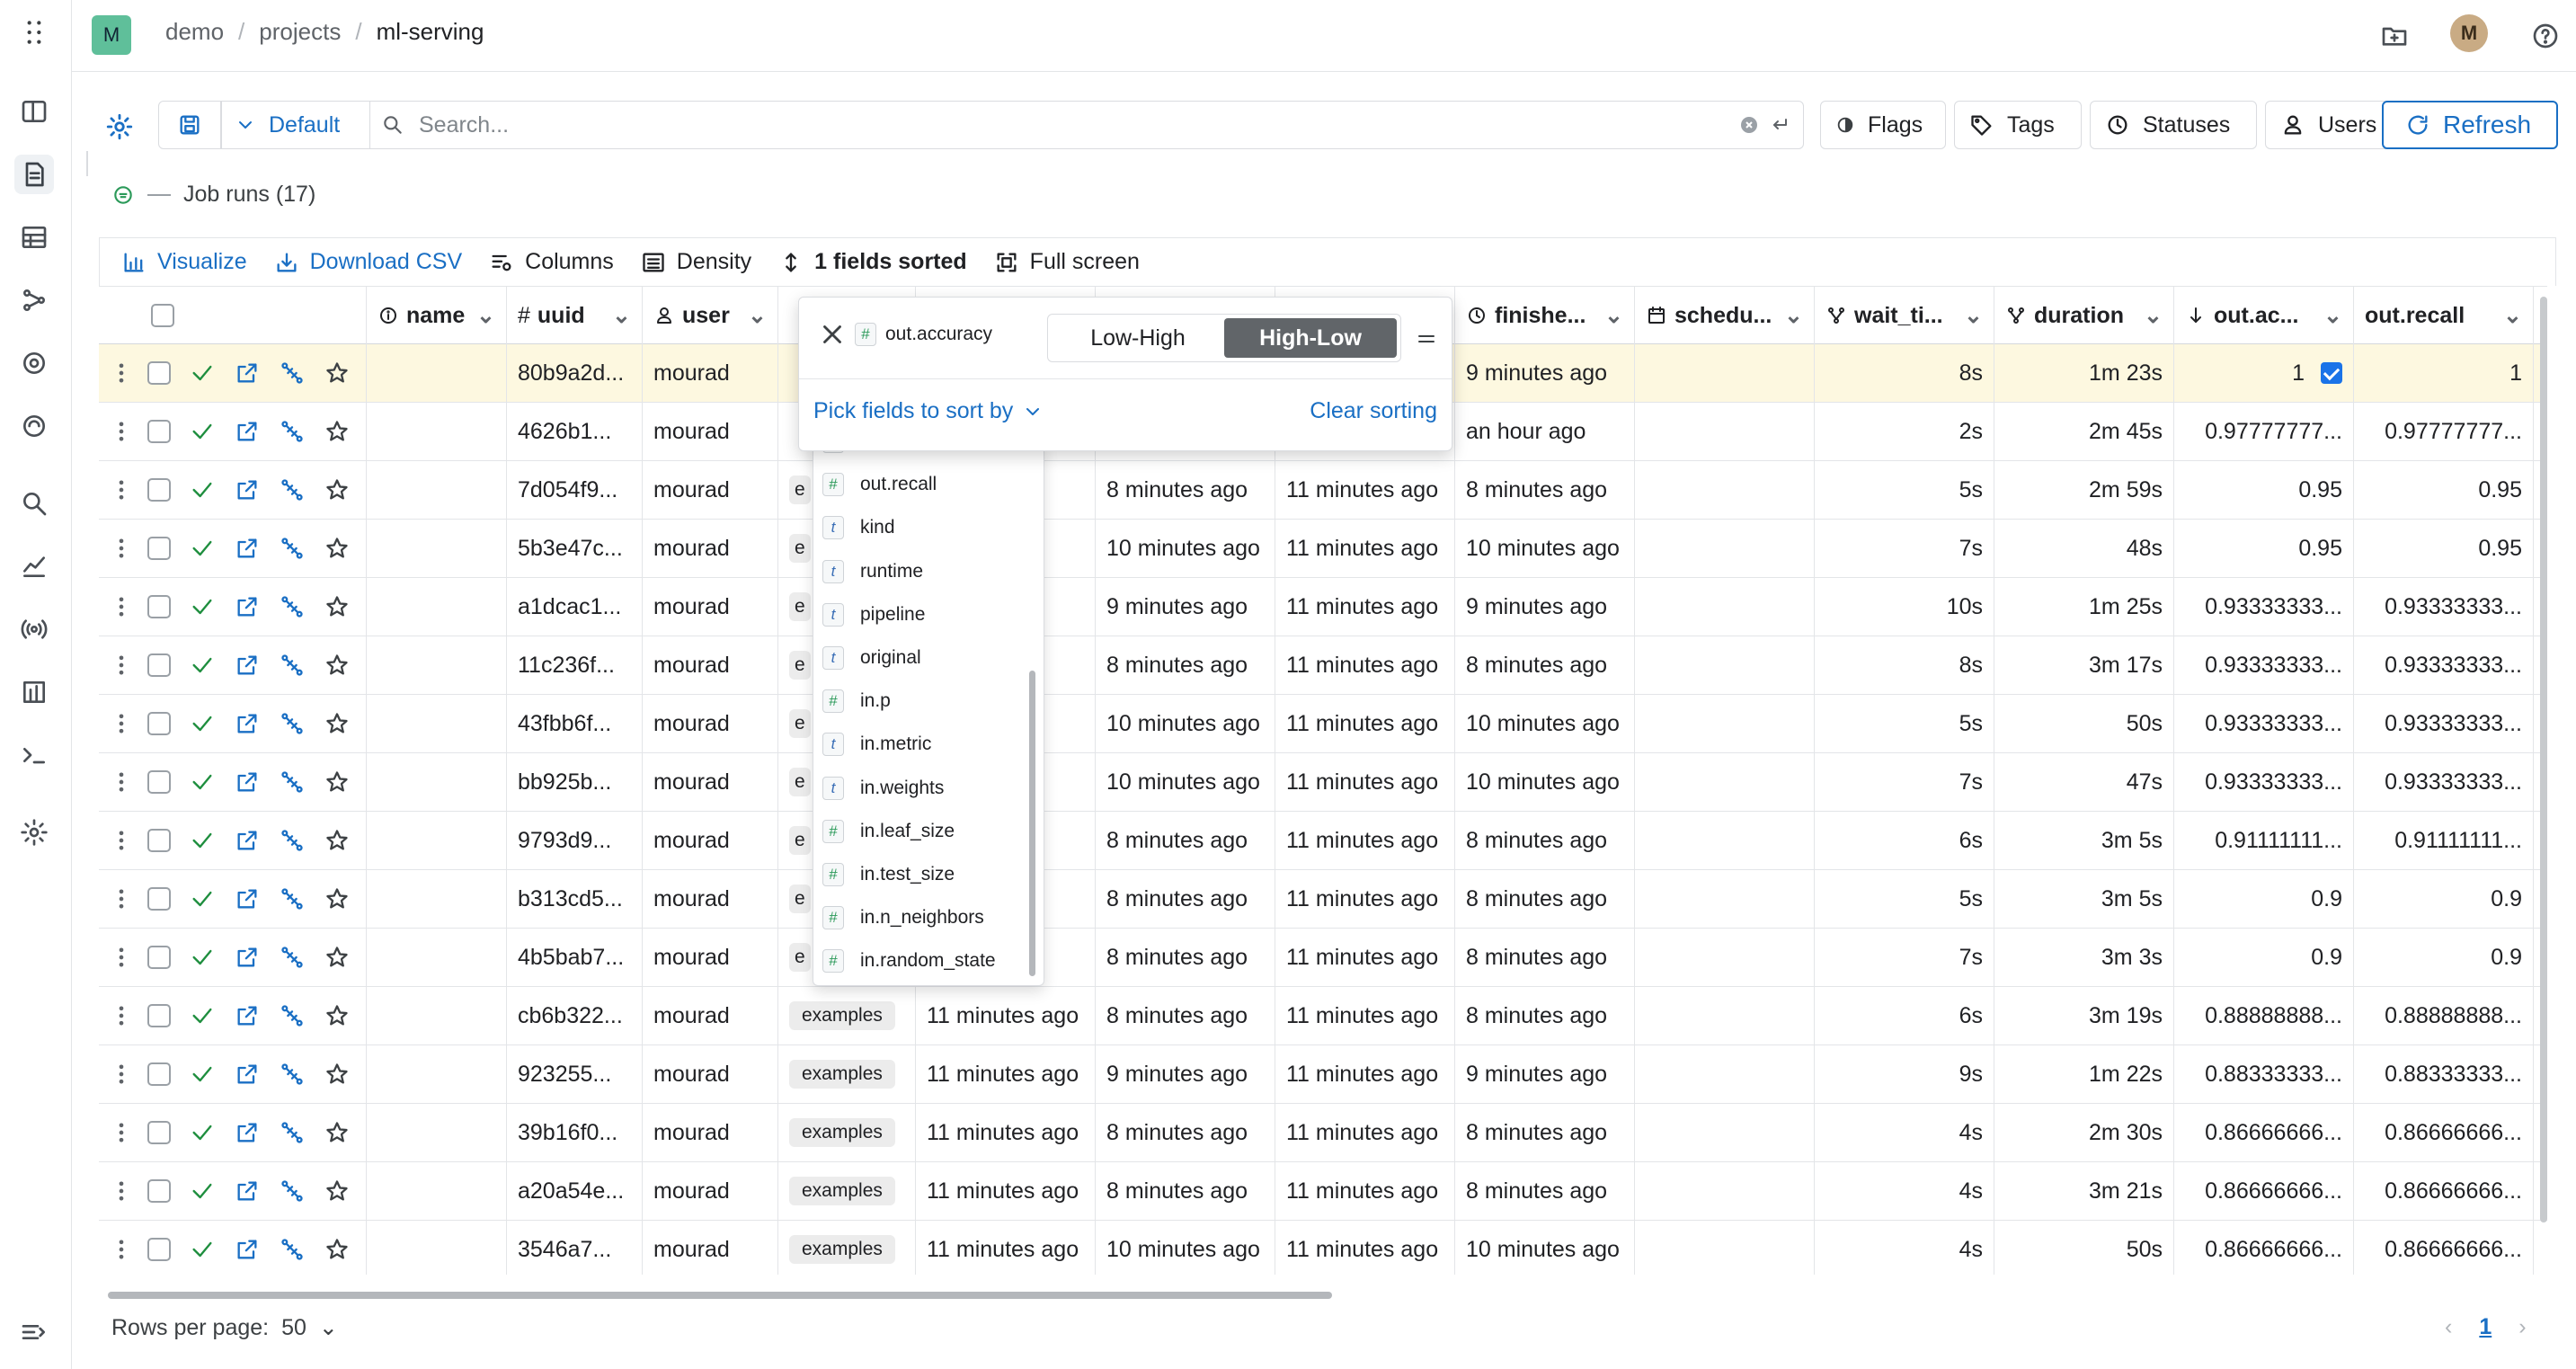  What do you see at coordinates (2545, 36) in the screenshot?
I see `help-icon` at bounding box center [2545, 36].